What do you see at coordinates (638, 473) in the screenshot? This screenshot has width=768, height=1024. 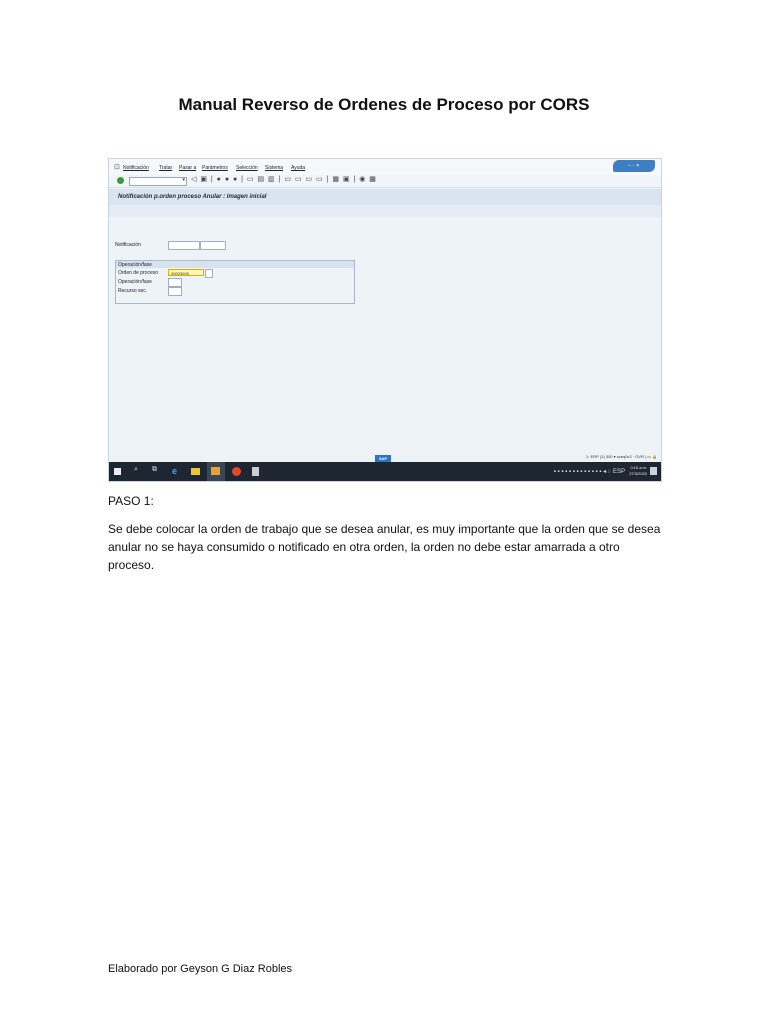 I see `clock-date: 27/3/2020` at bounding box center [638, 473].